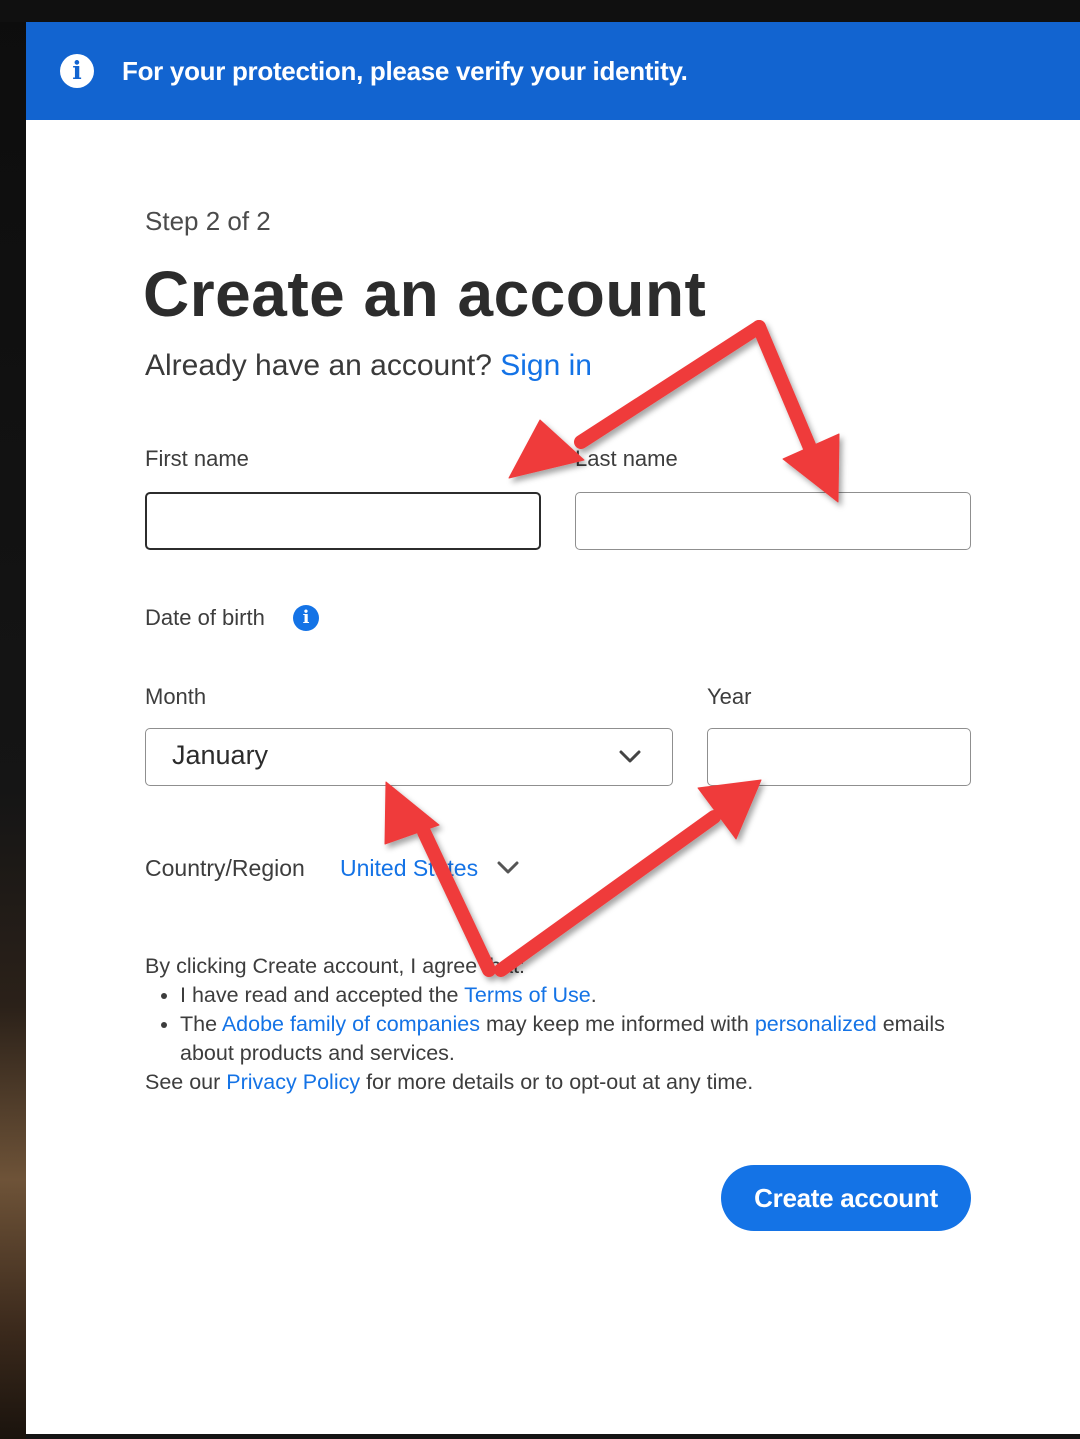 Image resolution: width=1080 pixels, height=1439 pixels. Describe the element at coordinates (670, 384) in the screenshot. I see `arrow-to-first-name` at that location.